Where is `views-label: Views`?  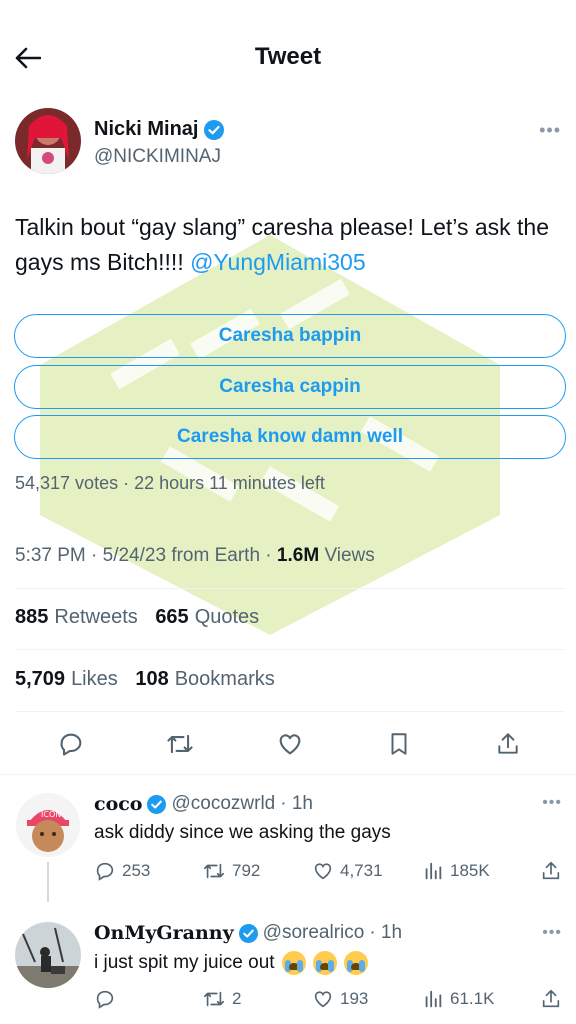 views-label: Views is located at coordinates (349, 555).